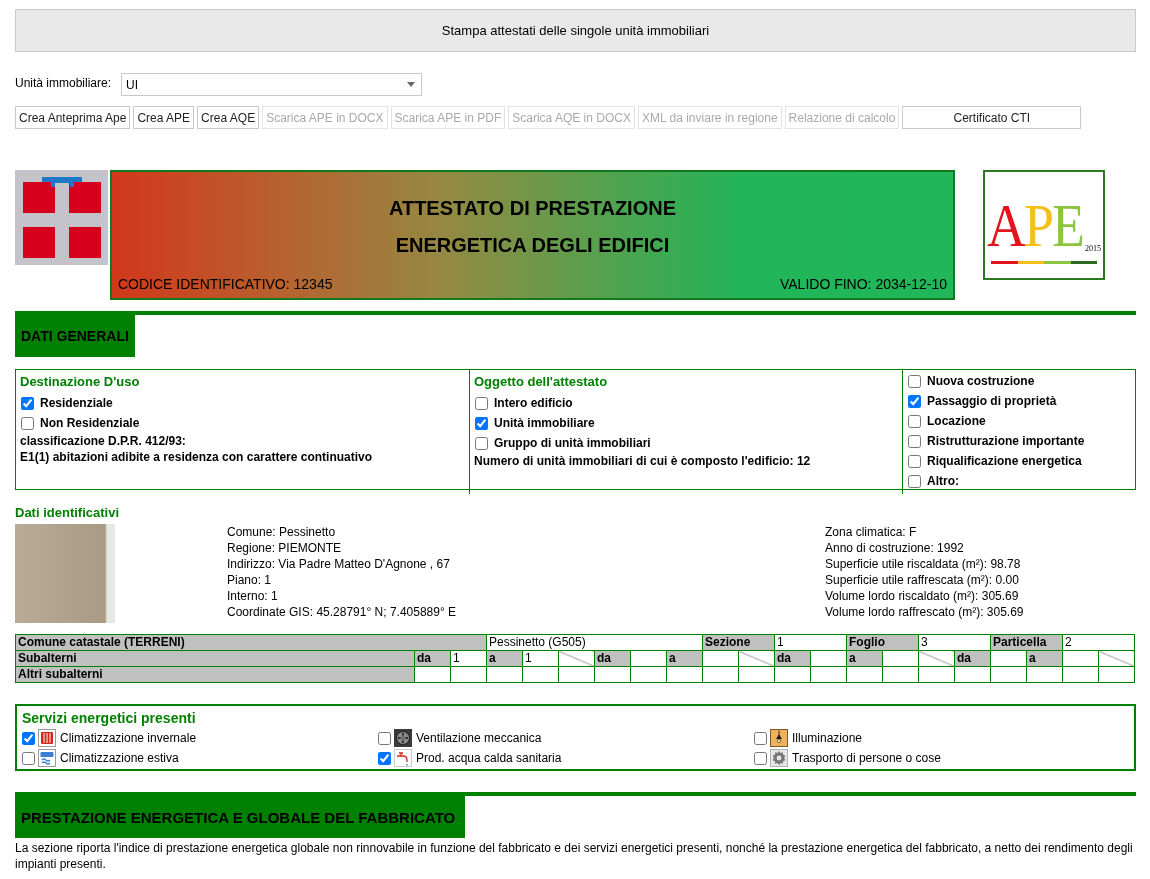 The height and width of the screenshot is (879, 1150). Describe the element at coordinates (128, 738) in the screenshot. I see `checkbox-label: Climatizzazione invernale` at that location.